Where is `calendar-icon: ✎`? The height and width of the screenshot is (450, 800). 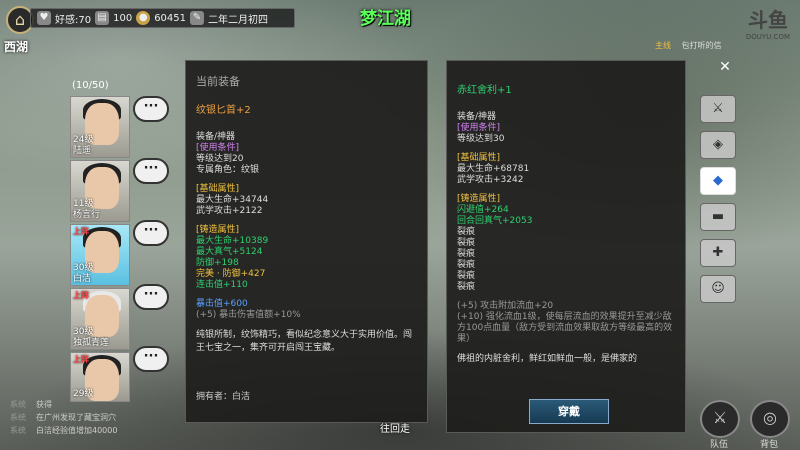 calendar-icon: ✎ is located at coordinates (197, 18).